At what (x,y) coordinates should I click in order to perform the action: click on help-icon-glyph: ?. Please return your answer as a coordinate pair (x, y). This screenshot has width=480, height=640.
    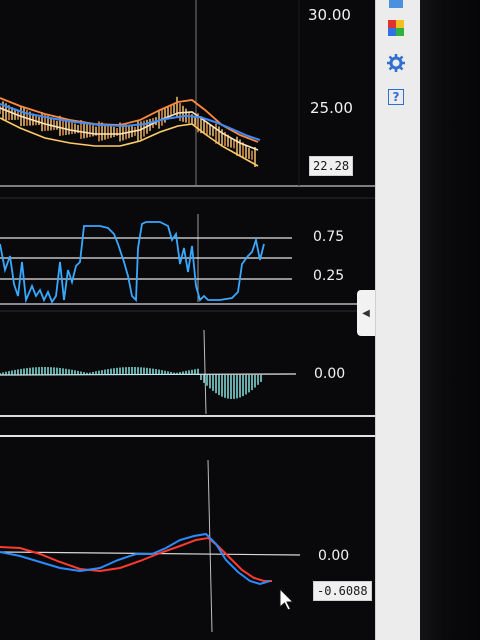
    Looking at the image, I should click on (396, 97).